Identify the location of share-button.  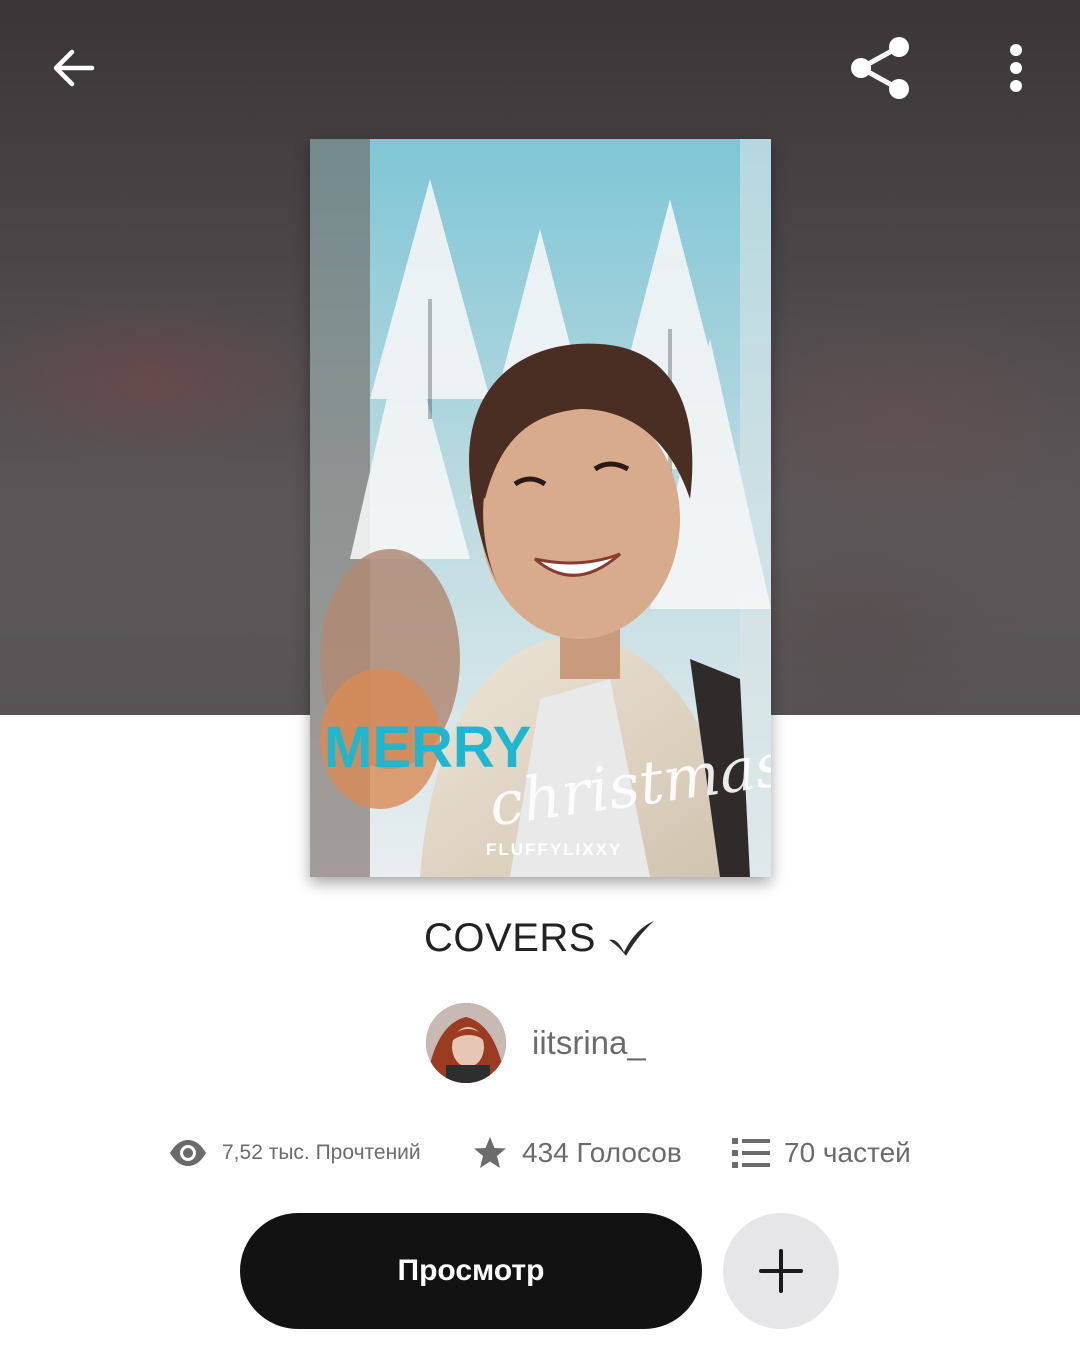
(880, 68).